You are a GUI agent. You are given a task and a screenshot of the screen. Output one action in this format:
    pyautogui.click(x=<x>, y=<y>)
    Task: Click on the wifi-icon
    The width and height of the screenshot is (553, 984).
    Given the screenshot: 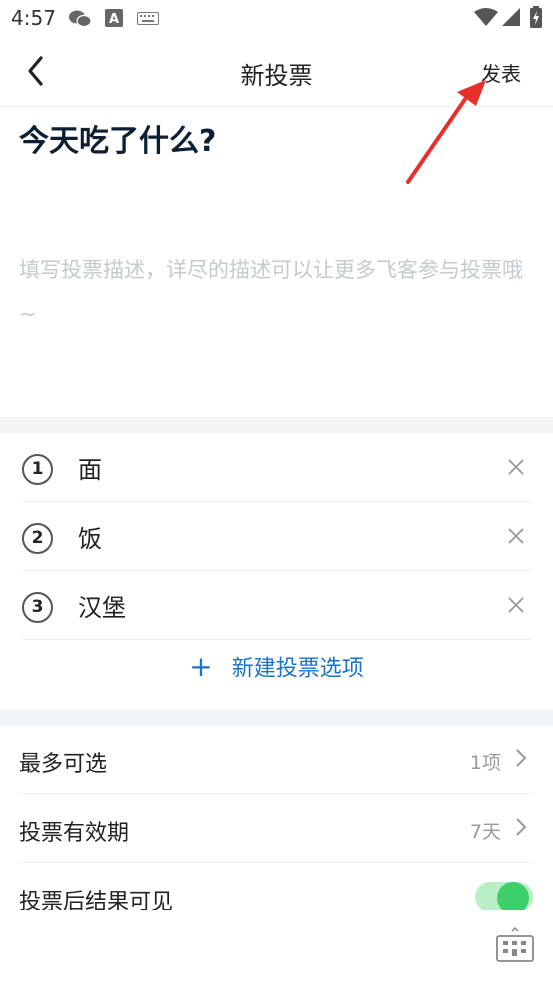 What is the action you would take?
    pyautogui.click(x=486, y=17)
    